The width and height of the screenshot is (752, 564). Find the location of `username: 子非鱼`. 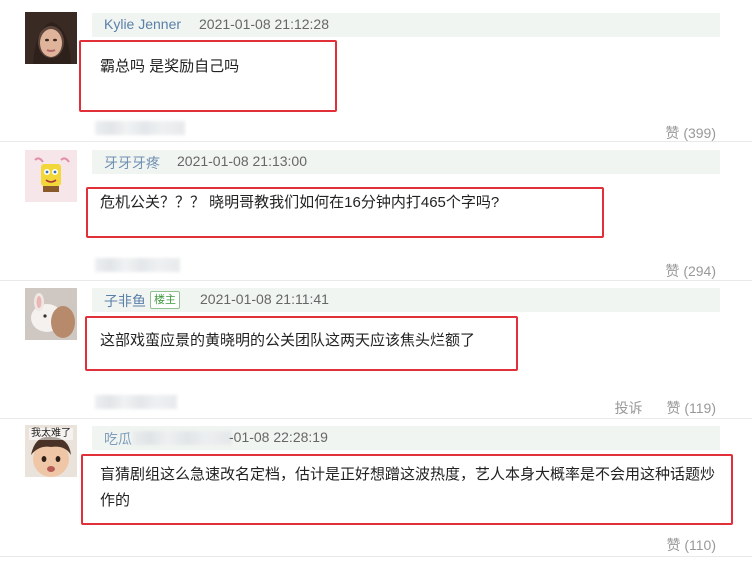

username: 子非鱼 is located at coordinates (125, 301).